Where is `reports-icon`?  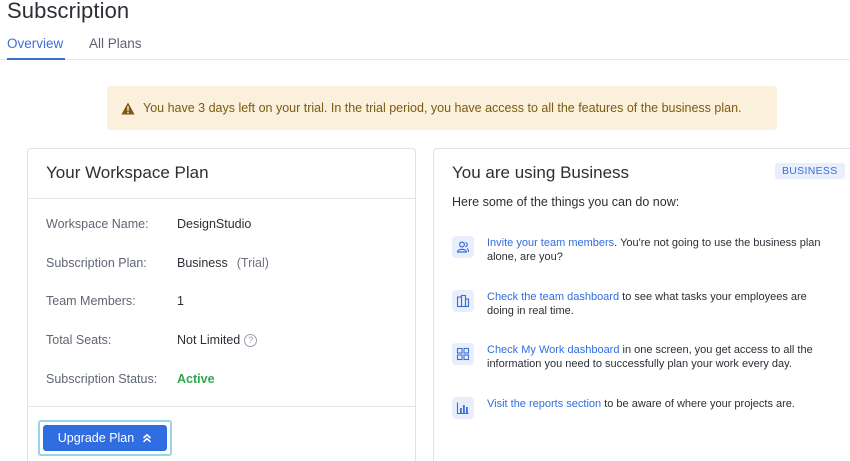
reports-icon is located at coordinates (463, 408).